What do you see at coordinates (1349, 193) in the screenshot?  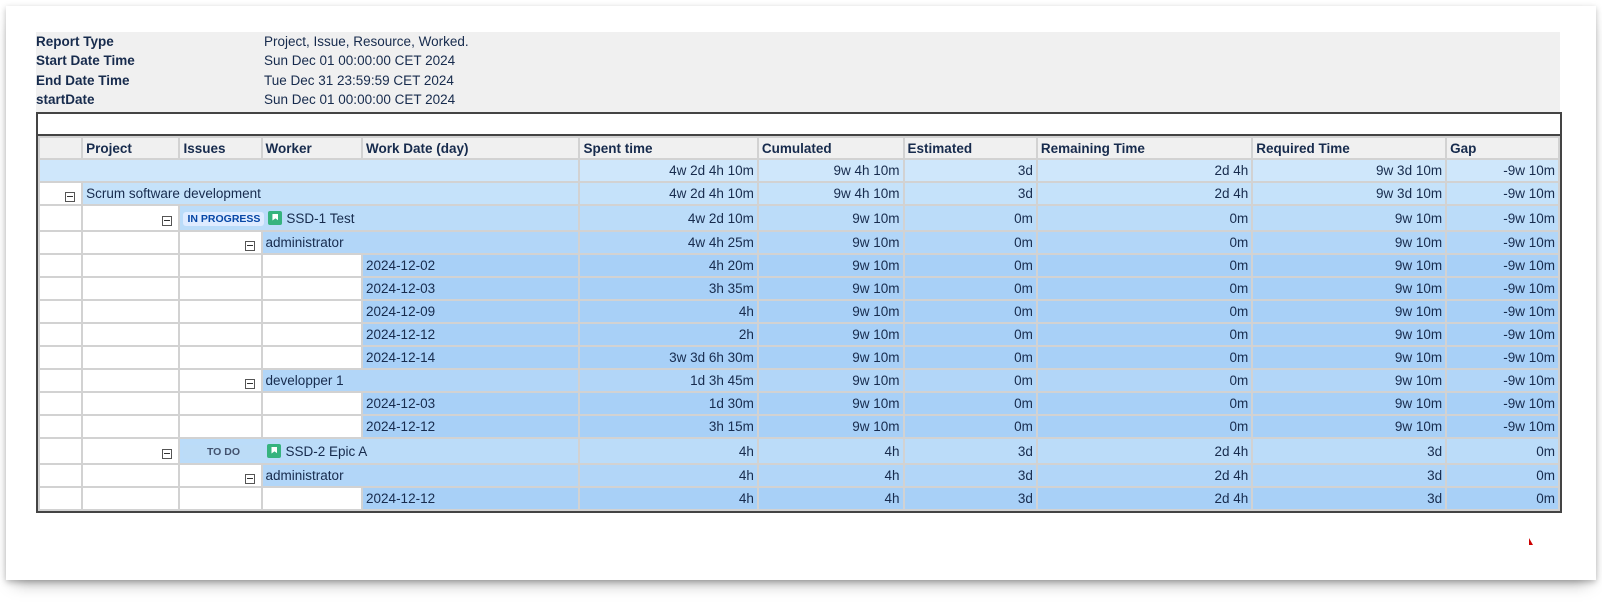 I see `project-required: 9w 3d 10m` at bounding box center [1349, 193].